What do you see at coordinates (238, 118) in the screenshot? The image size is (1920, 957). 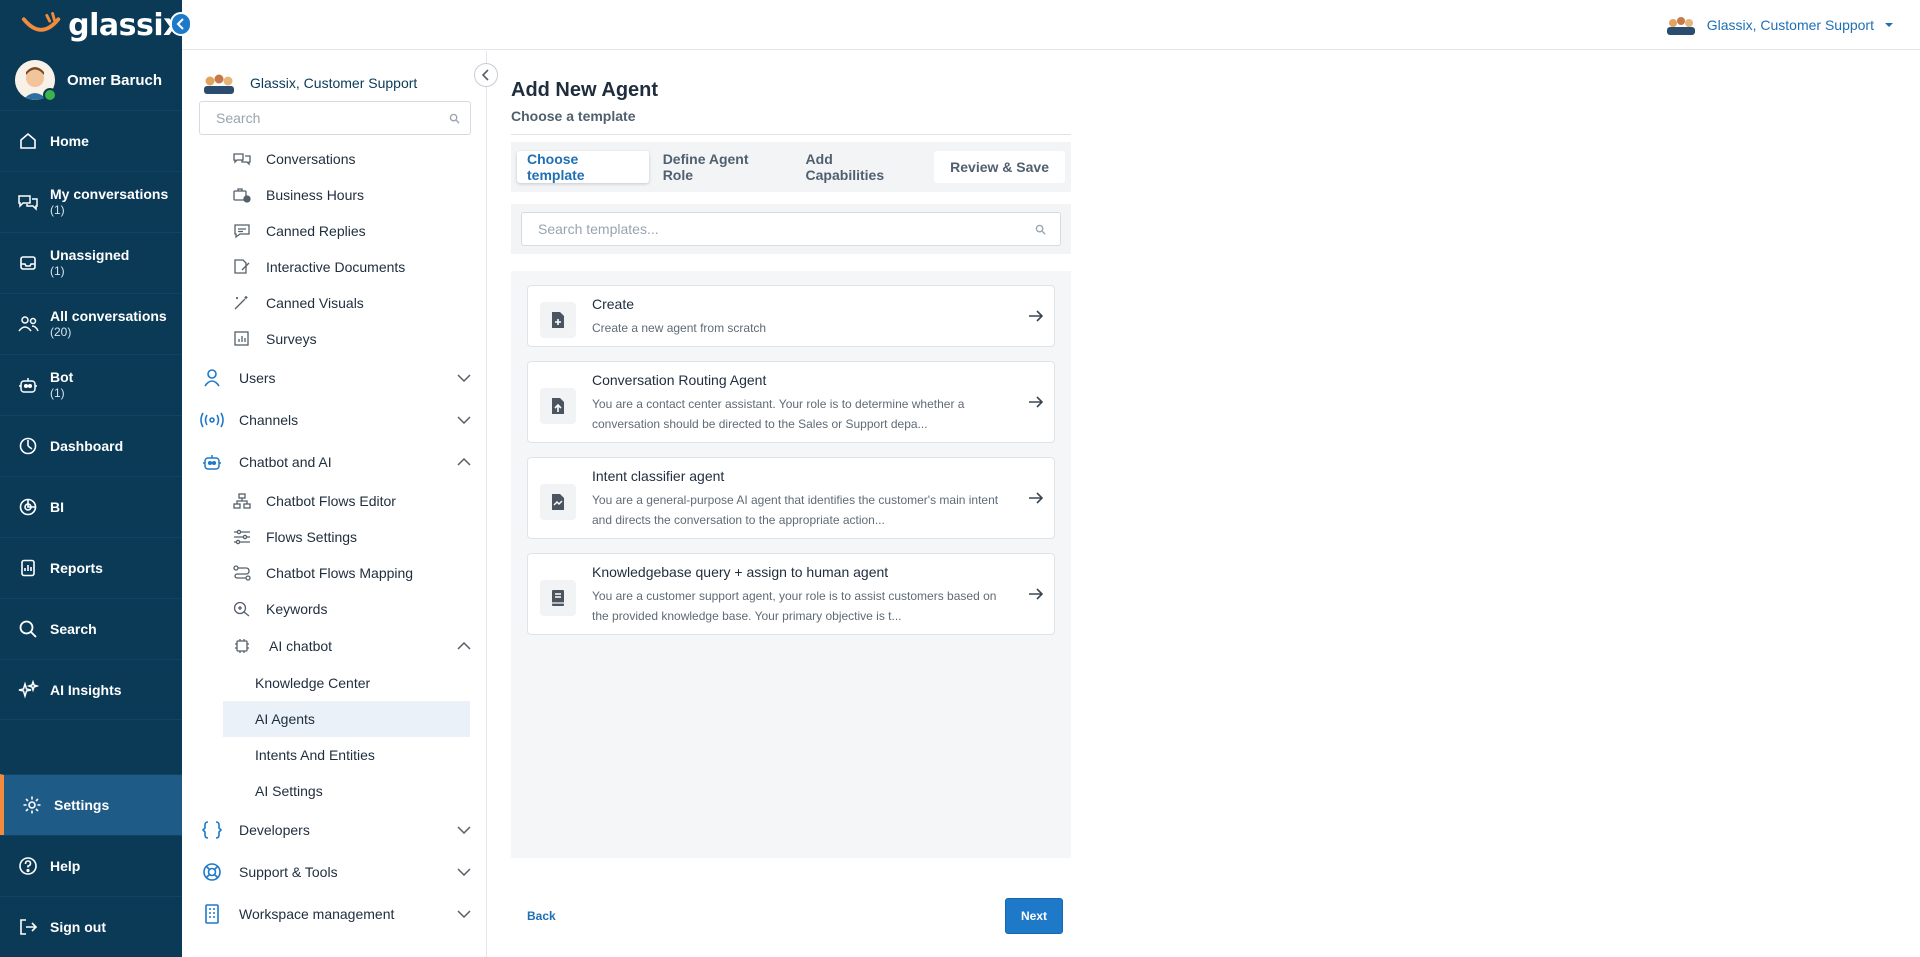 I see `tree-search-placeholder: Search` at bounding box center [238, 118].